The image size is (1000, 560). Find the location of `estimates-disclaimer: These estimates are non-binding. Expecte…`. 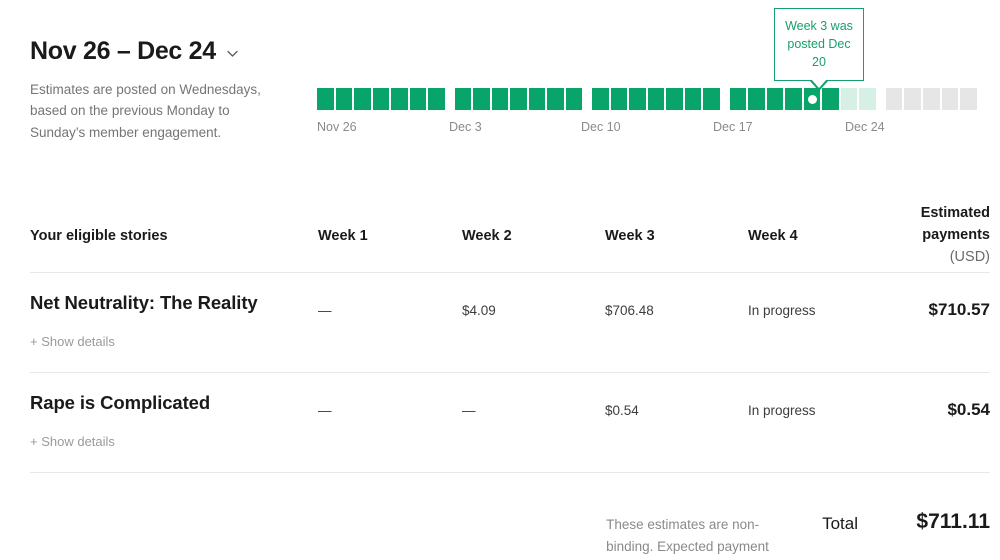

estimates-disclaimer: These estimates are non-binding. Expecte… is located at coordinates (687, 535).